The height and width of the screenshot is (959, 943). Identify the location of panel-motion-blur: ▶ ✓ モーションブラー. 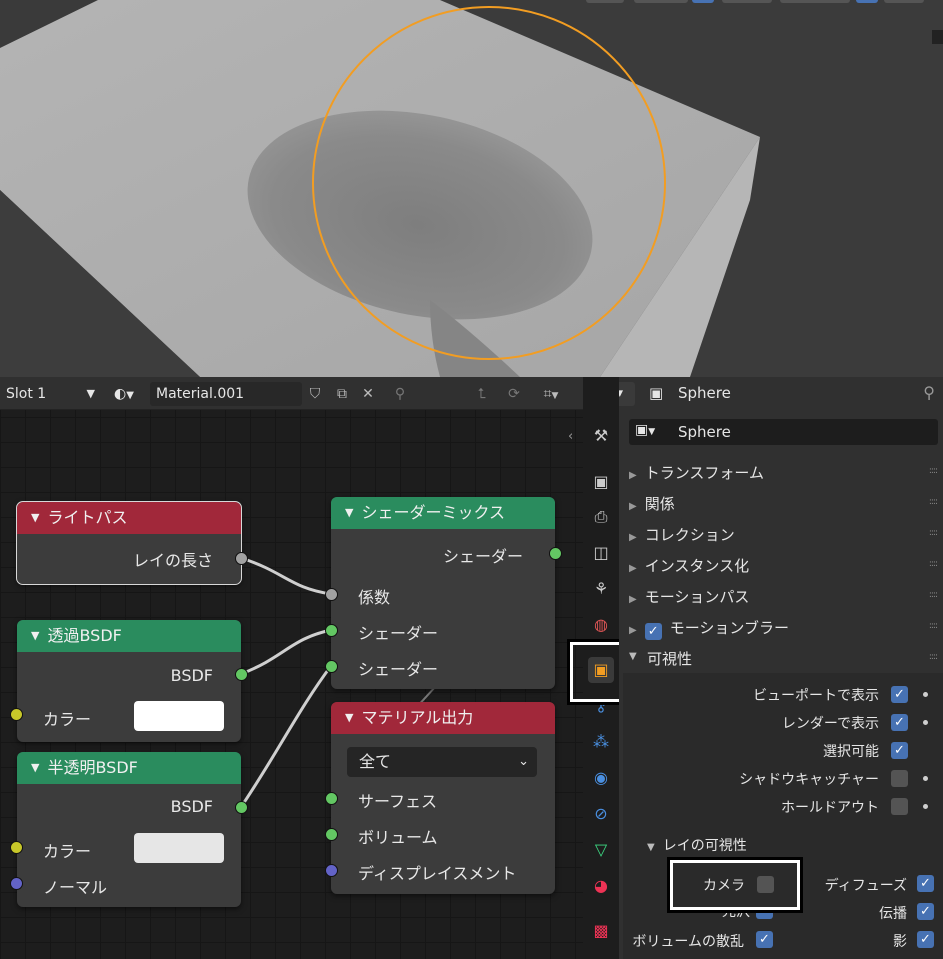
(709, 628).